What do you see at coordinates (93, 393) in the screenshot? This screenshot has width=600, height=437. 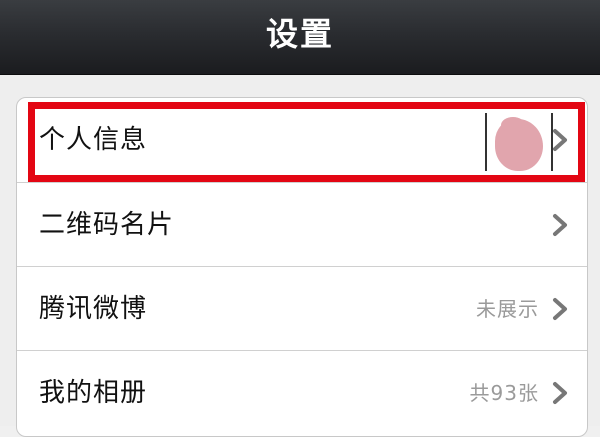 I see `row-label: 我的相册` at bounding box center [93, 393].